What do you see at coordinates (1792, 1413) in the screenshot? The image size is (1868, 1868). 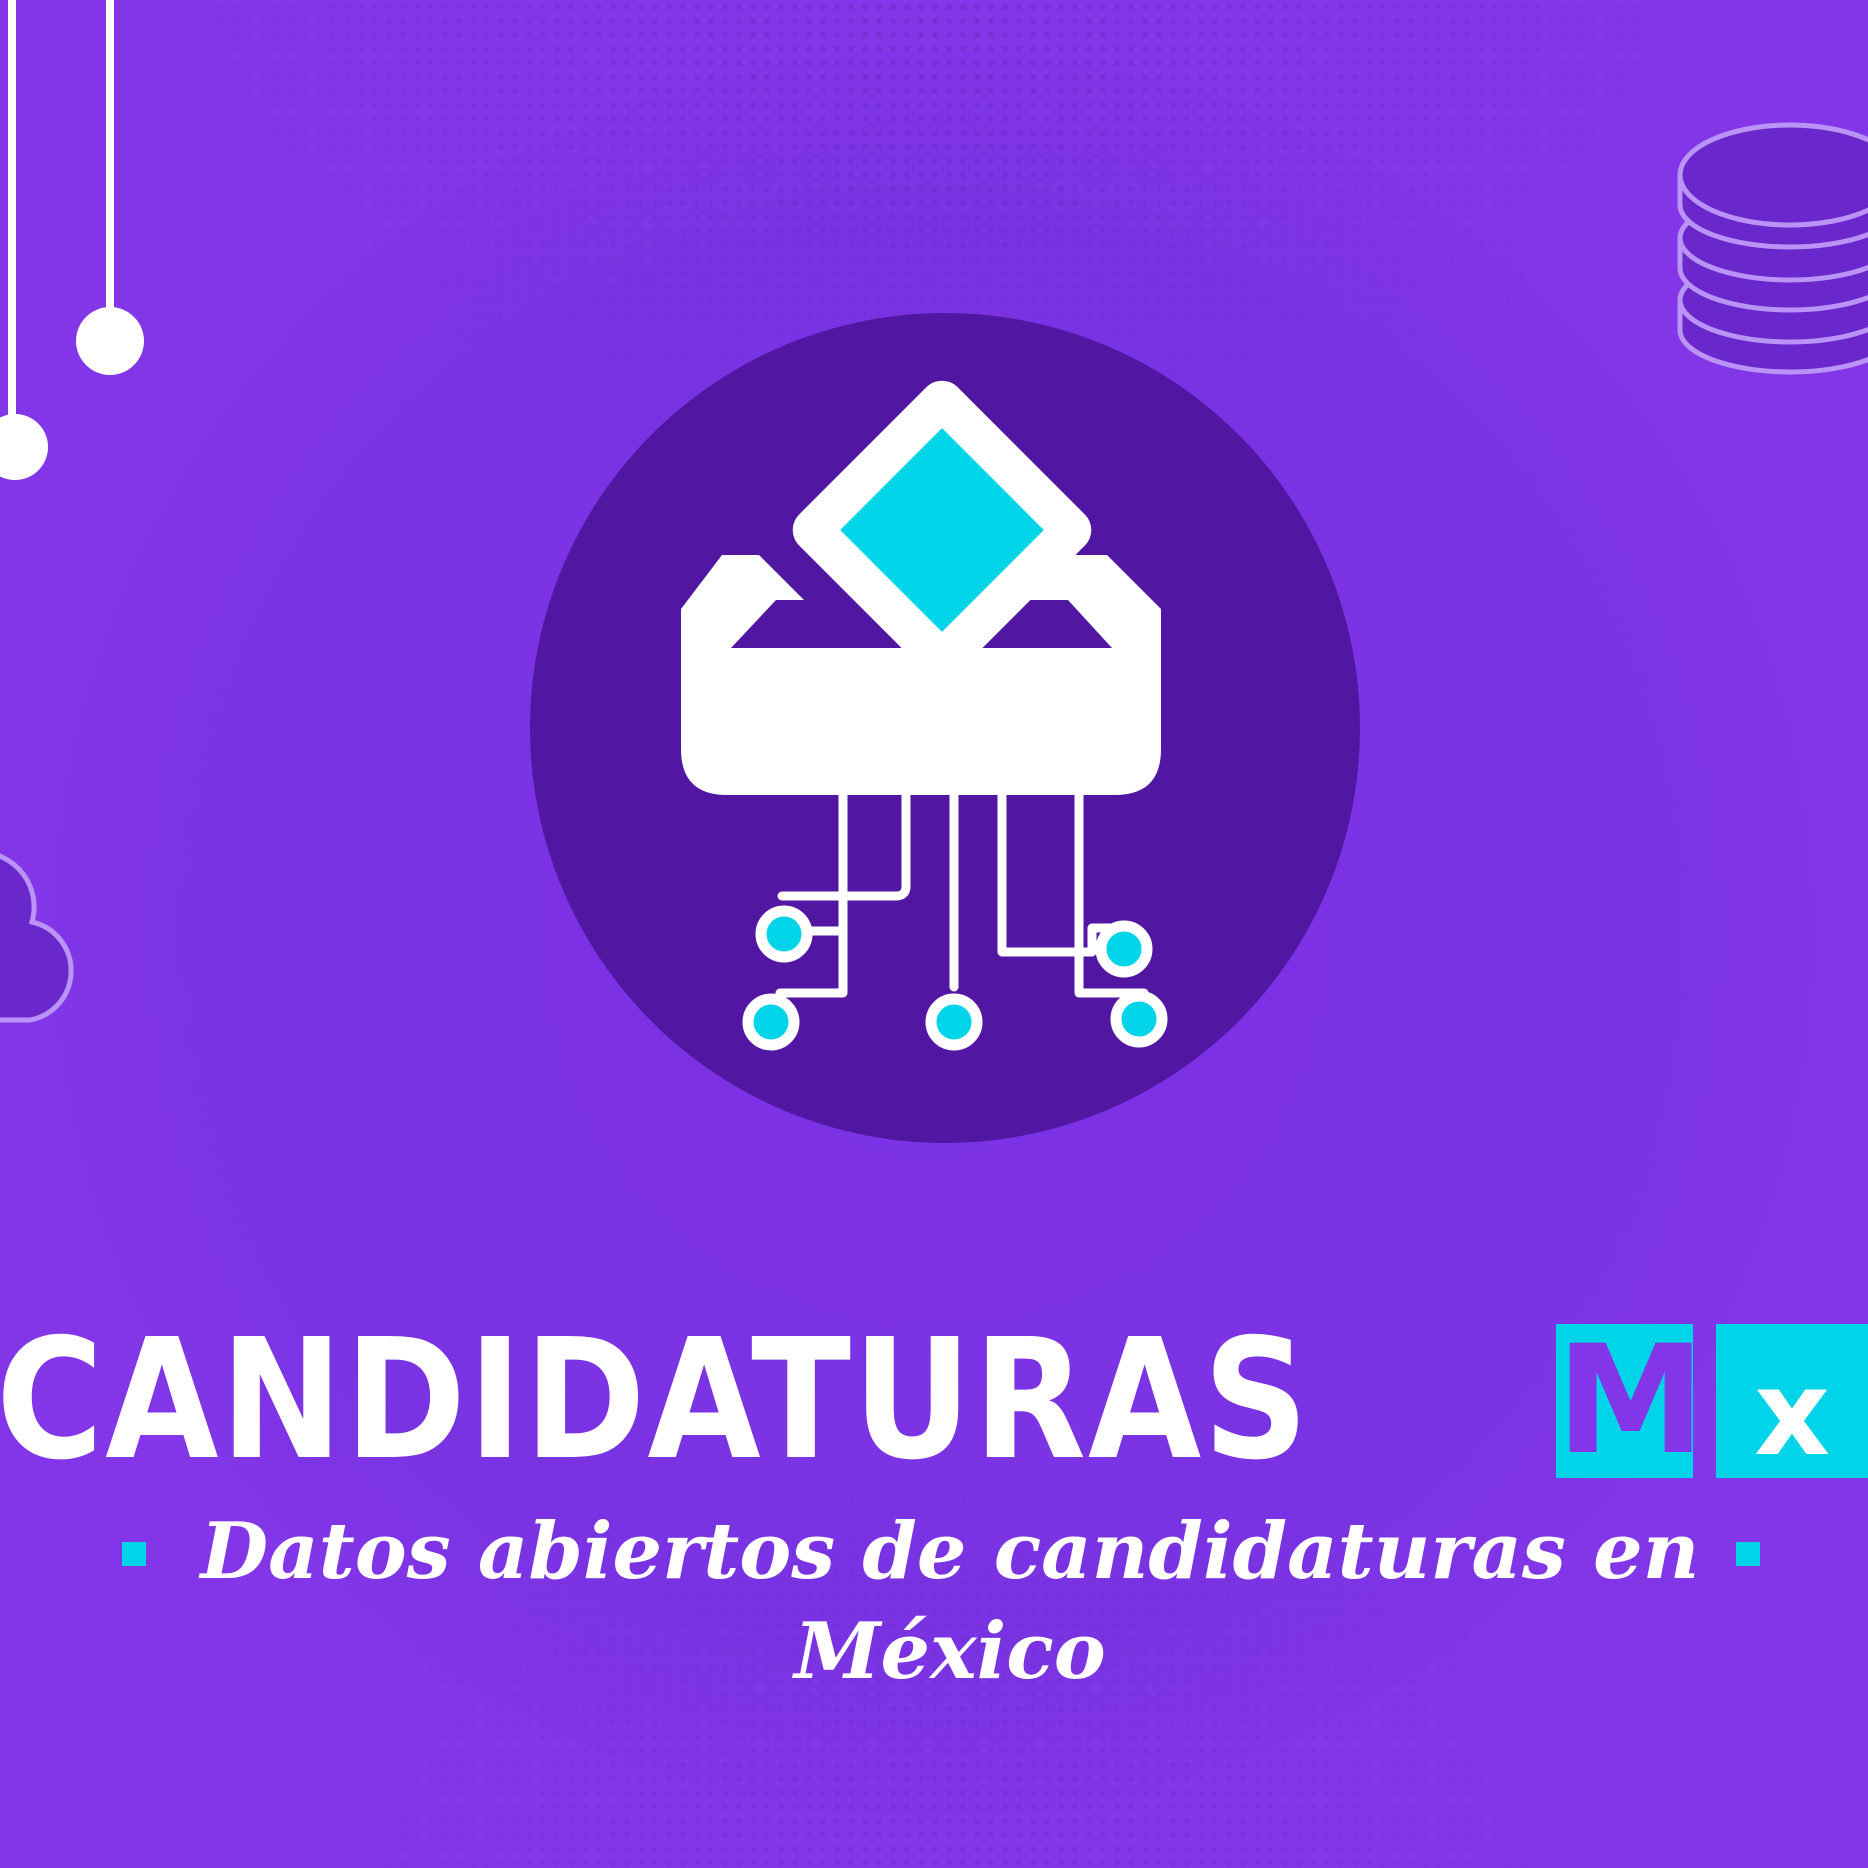 I see `brand-suffix-x: x` at bounding box center [1792, 1413].